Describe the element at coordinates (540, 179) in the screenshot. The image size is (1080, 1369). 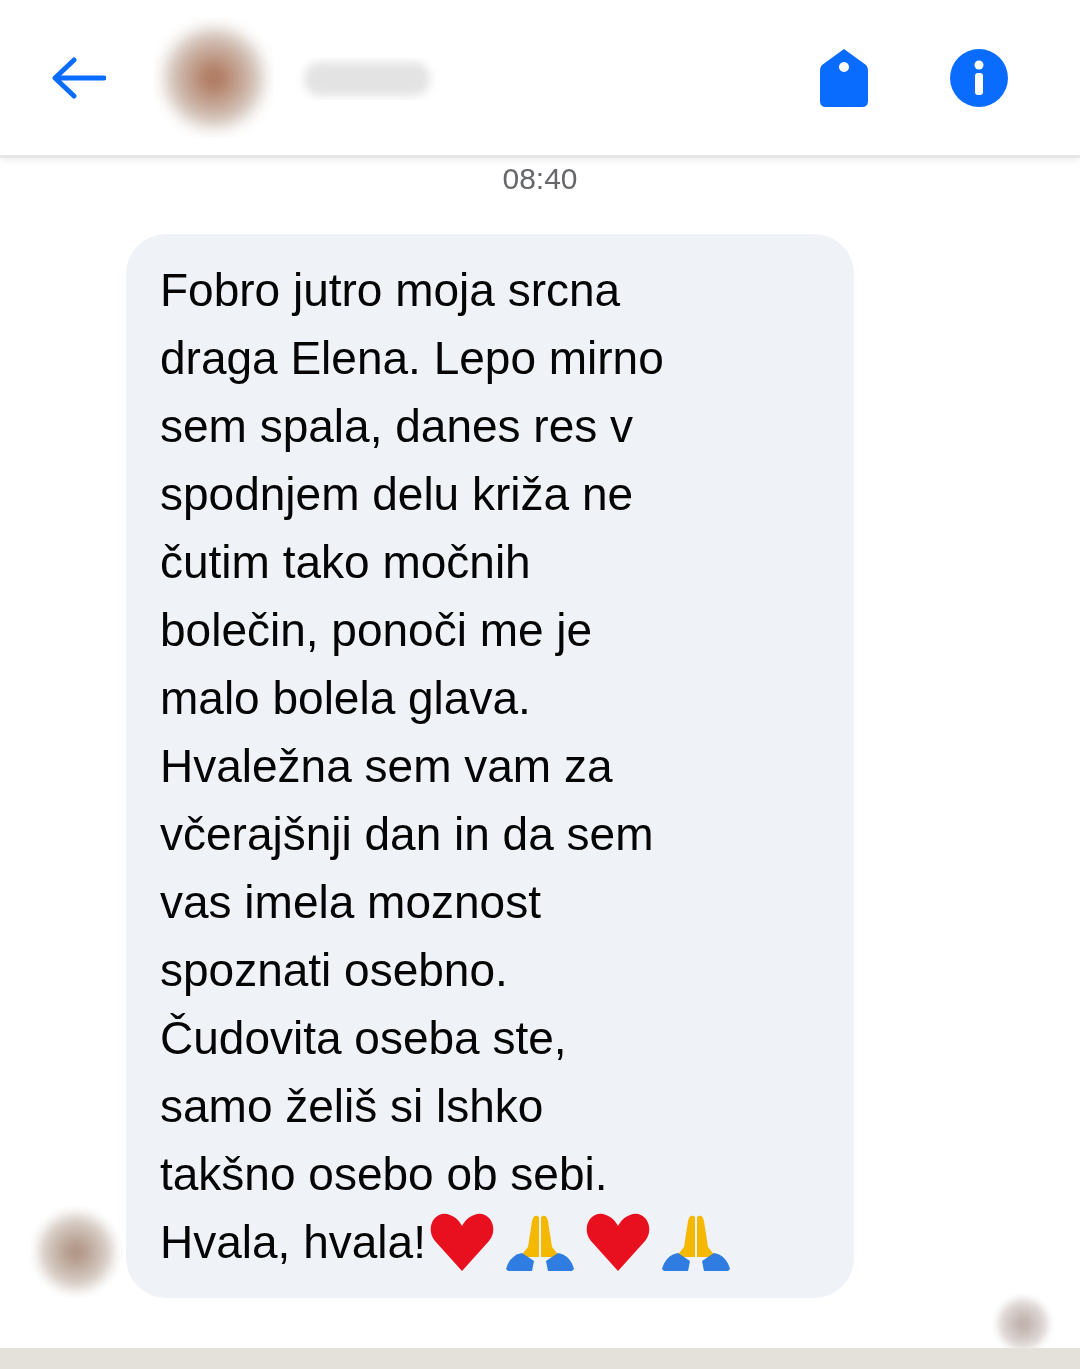
I see `message-timestamp: 08:40` at that location.